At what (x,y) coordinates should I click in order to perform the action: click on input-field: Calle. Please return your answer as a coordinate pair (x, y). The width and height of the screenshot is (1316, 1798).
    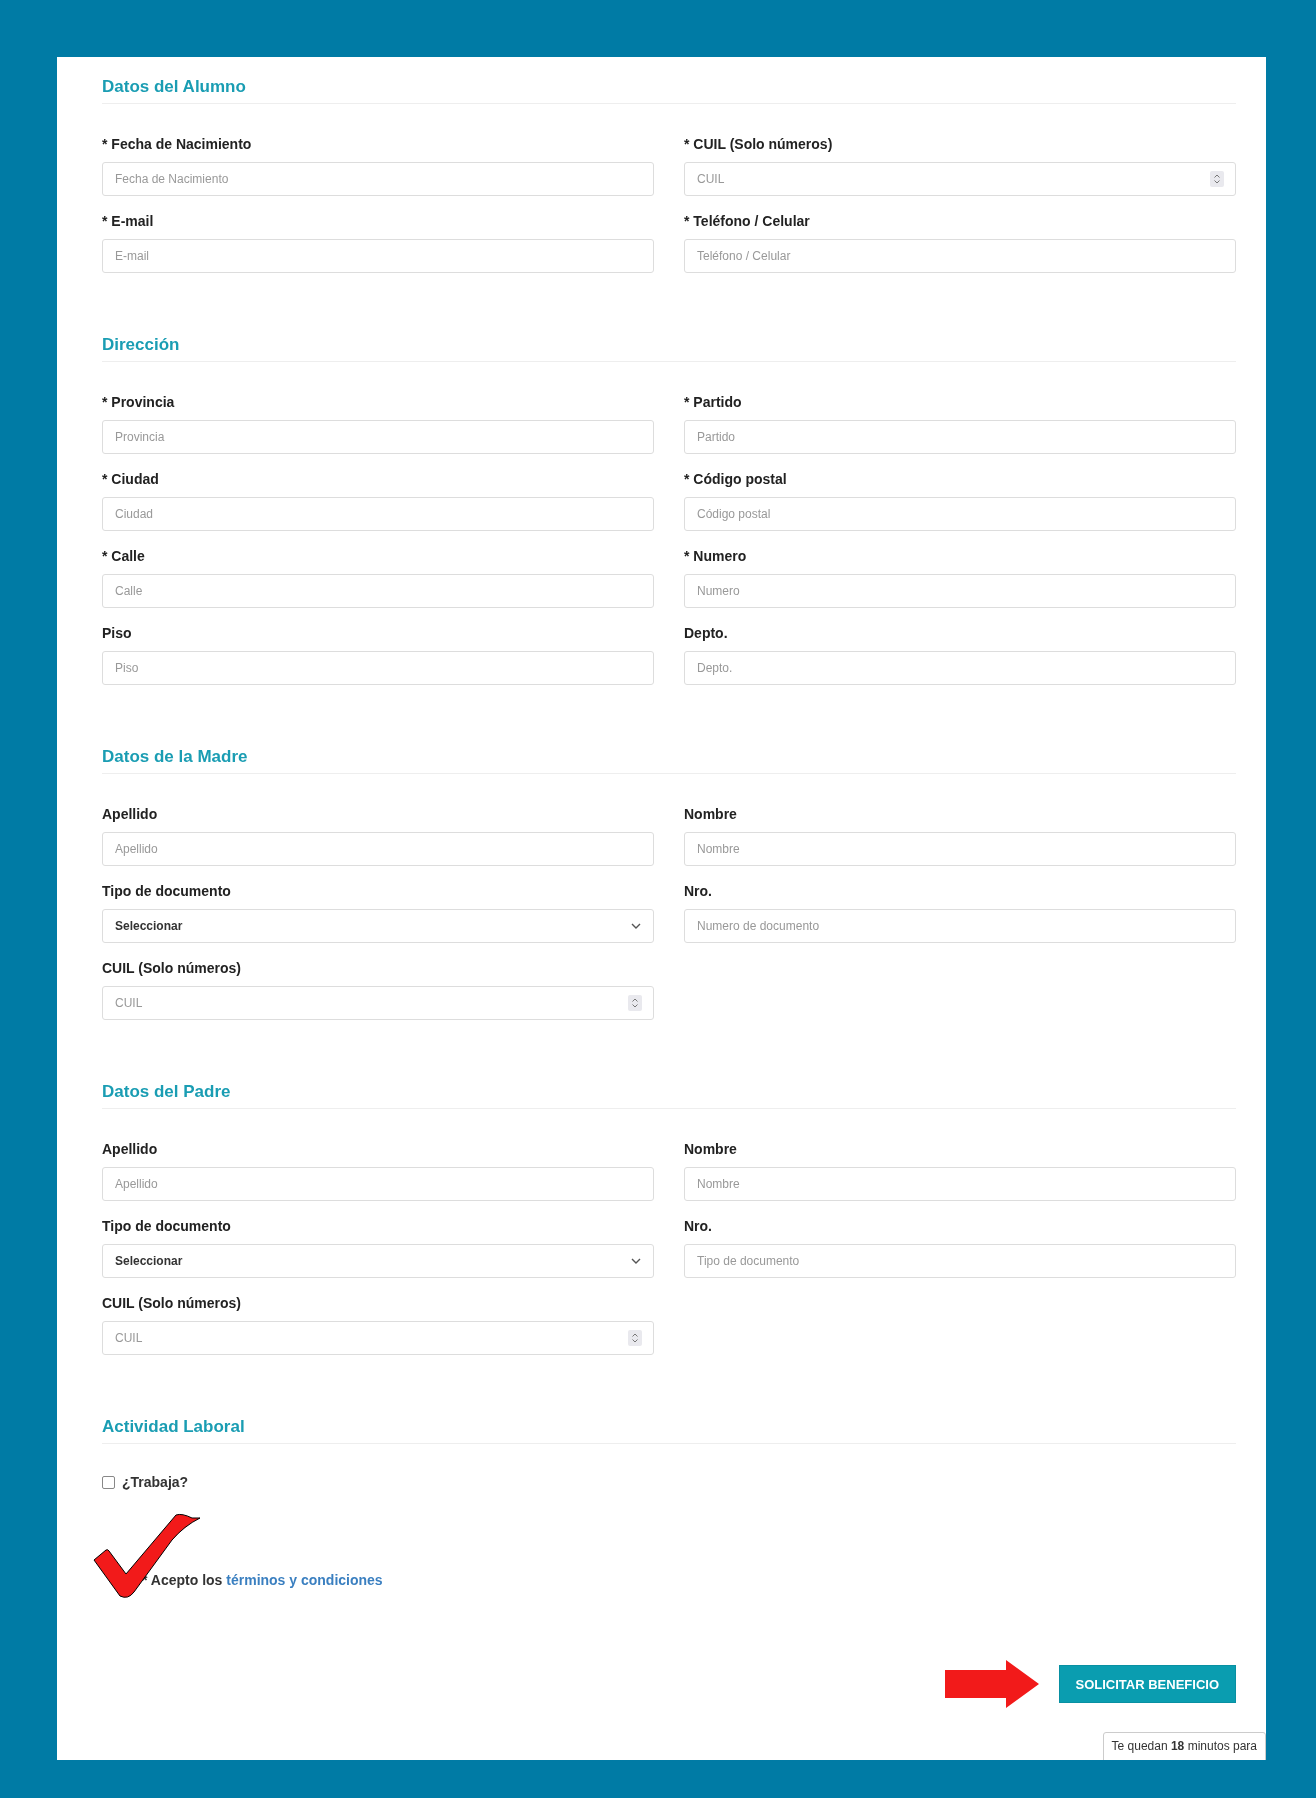
    Looking at the image, I should click on (378, 591).